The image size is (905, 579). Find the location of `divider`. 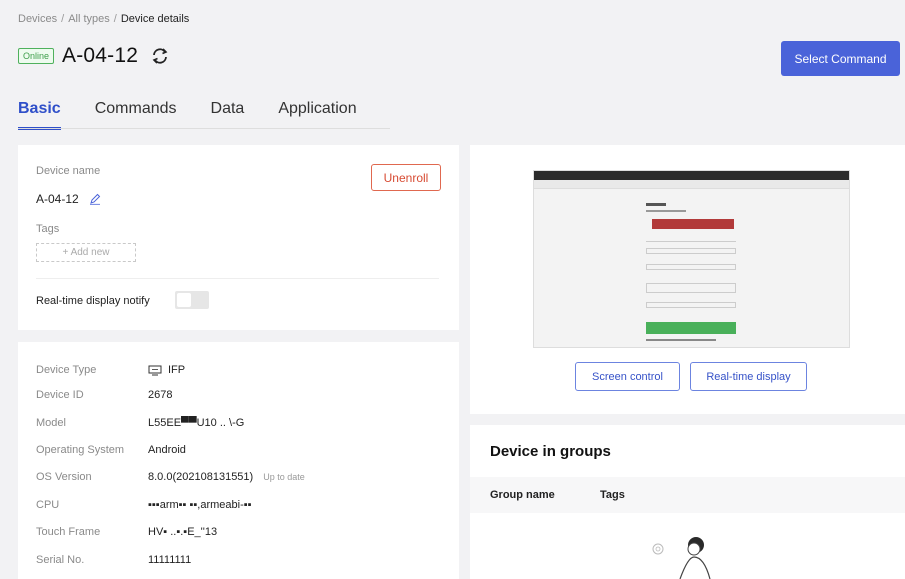

divider is located at coordinates (237, 278).